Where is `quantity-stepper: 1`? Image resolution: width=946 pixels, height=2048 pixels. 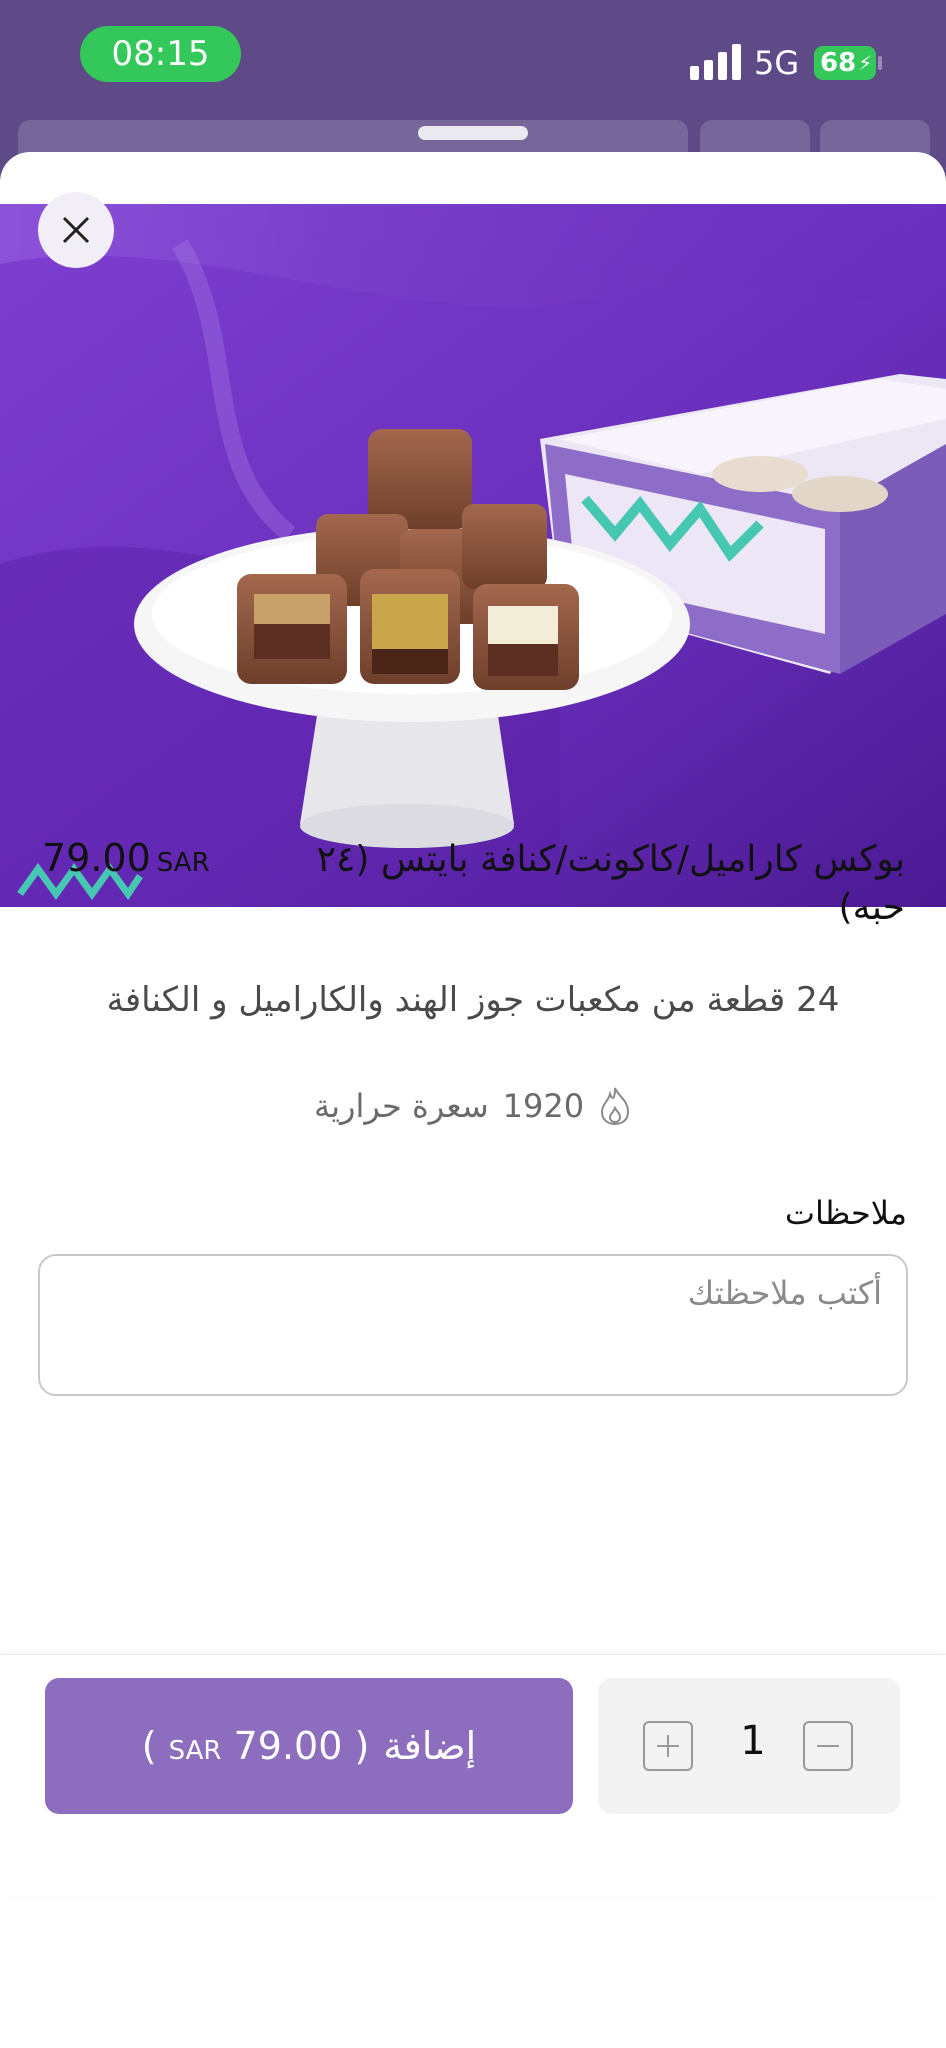
quantity-stepper: 1 is located at coordinates (749, 1746).